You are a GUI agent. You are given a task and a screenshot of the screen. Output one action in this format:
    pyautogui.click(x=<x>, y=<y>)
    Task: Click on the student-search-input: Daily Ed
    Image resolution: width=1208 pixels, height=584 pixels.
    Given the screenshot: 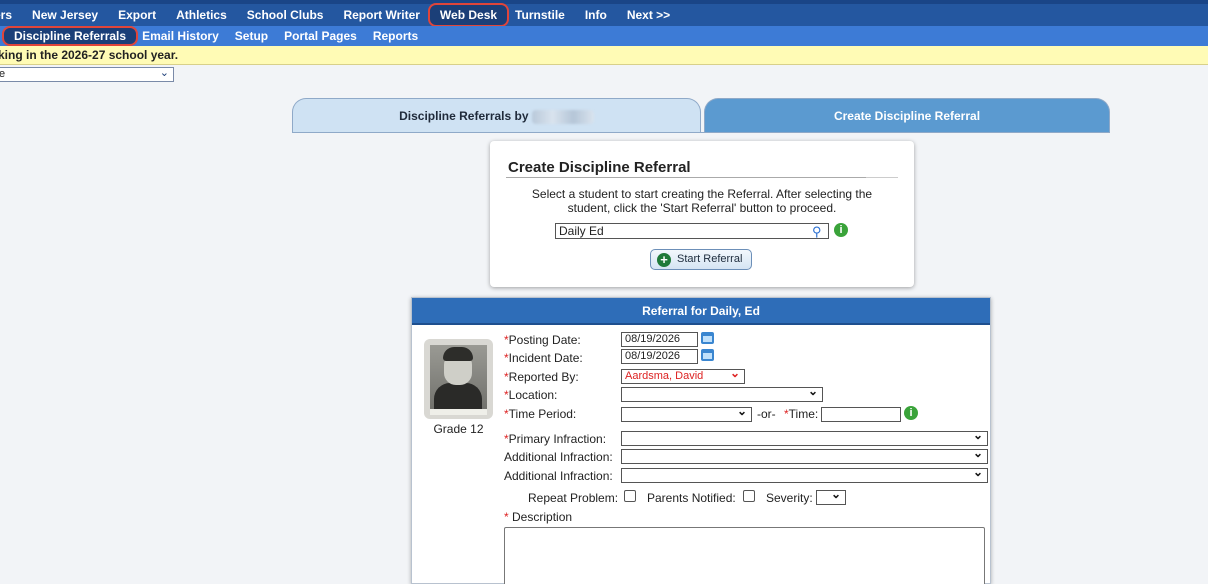 What is the action you would take?
    pyautogui.click(x=692, y=231)
    